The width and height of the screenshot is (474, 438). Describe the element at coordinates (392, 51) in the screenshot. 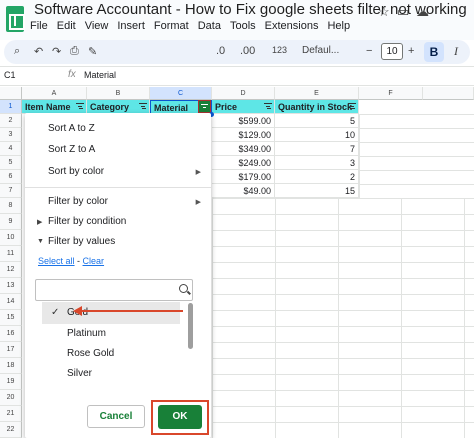

I see `font-size-input: 10` at that location.